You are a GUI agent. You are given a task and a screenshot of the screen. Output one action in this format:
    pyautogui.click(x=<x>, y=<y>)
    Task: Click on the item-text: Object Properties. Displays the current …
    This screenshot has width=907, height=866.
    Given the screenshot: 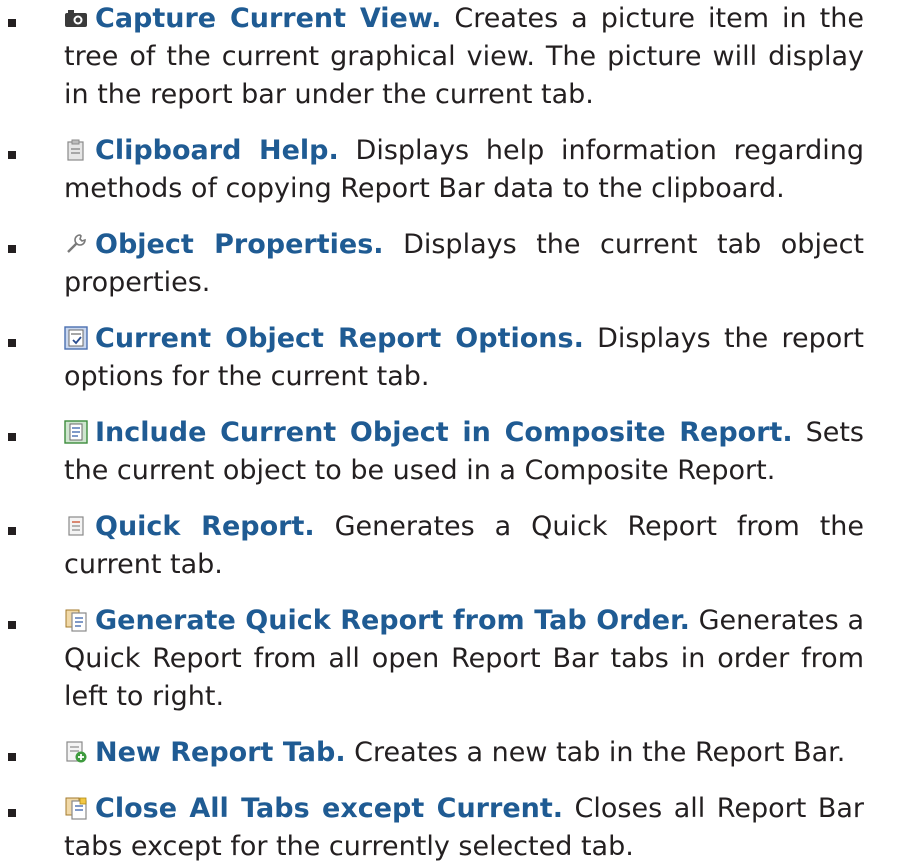 What is the action you would take?
    pyautogui.click(x=464, y=264)
    